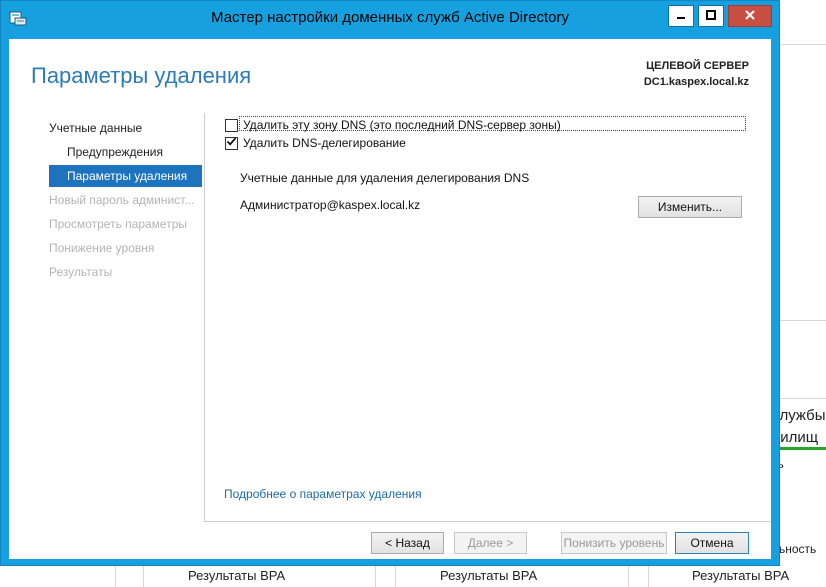 The height and width of the screenshot is (587, 826). I want to click on nav-divider, so click(204, 317).